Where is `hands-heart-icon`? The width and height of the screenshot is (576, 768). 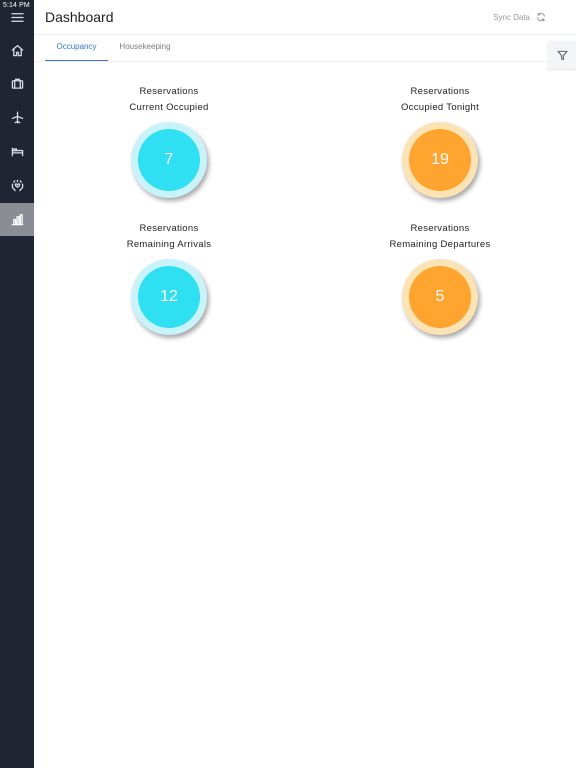 hands-heart-icon is located at coordinates (17, 185).